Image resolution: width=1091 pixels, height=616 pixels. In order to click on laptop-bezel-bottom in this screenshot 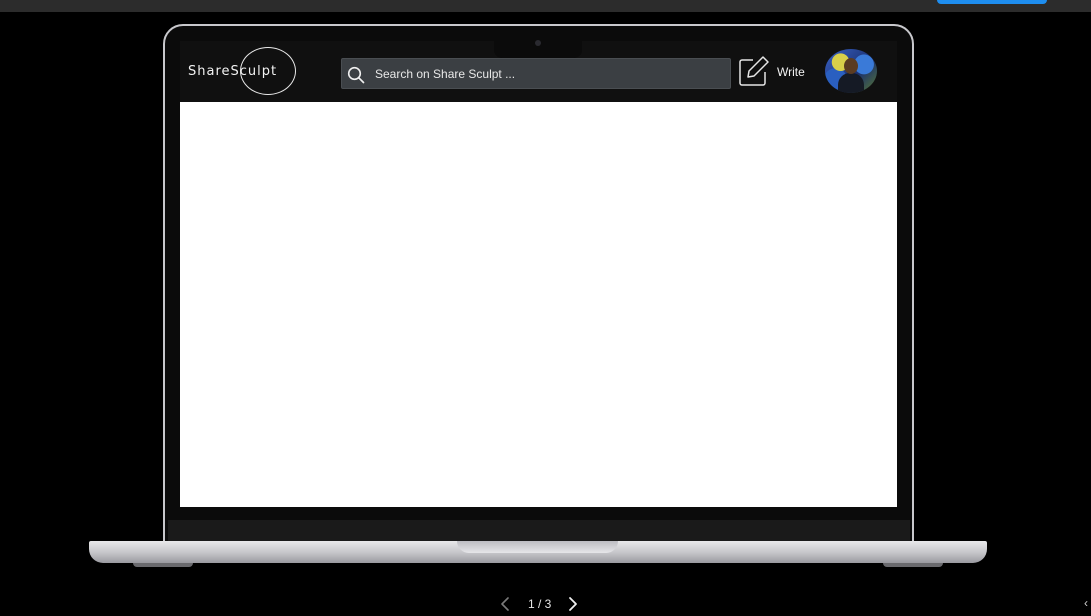, I will do `click(539, 531)`.